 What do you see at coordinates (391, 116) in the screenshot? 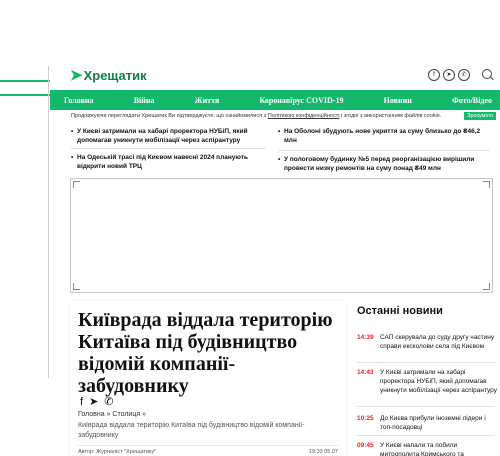
I see `cookie-text-end: і згодні з використанням файлів cookie.` at bounding box center [391, 116].